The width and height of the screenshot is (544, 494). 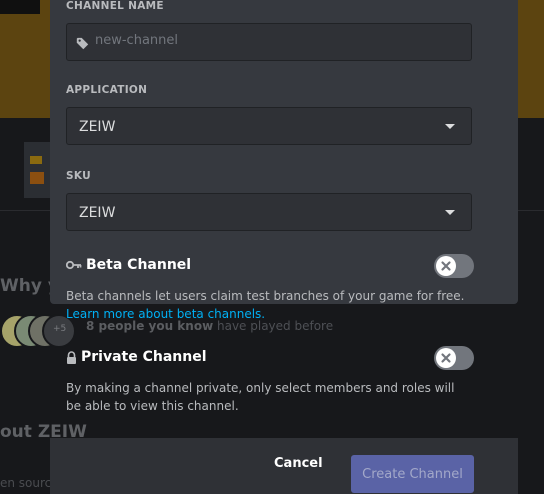 I want to click on banner-corner, so click(x=20, y=7).